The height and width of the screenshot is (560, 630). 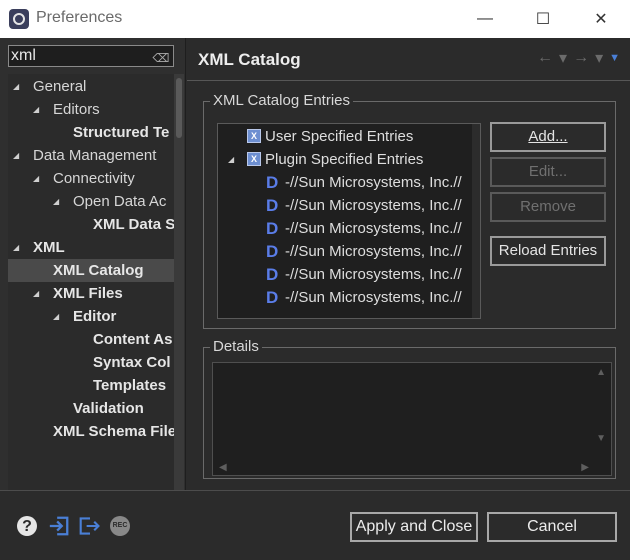 I want to click on help-icon: ?, so click(x=27, y=526).